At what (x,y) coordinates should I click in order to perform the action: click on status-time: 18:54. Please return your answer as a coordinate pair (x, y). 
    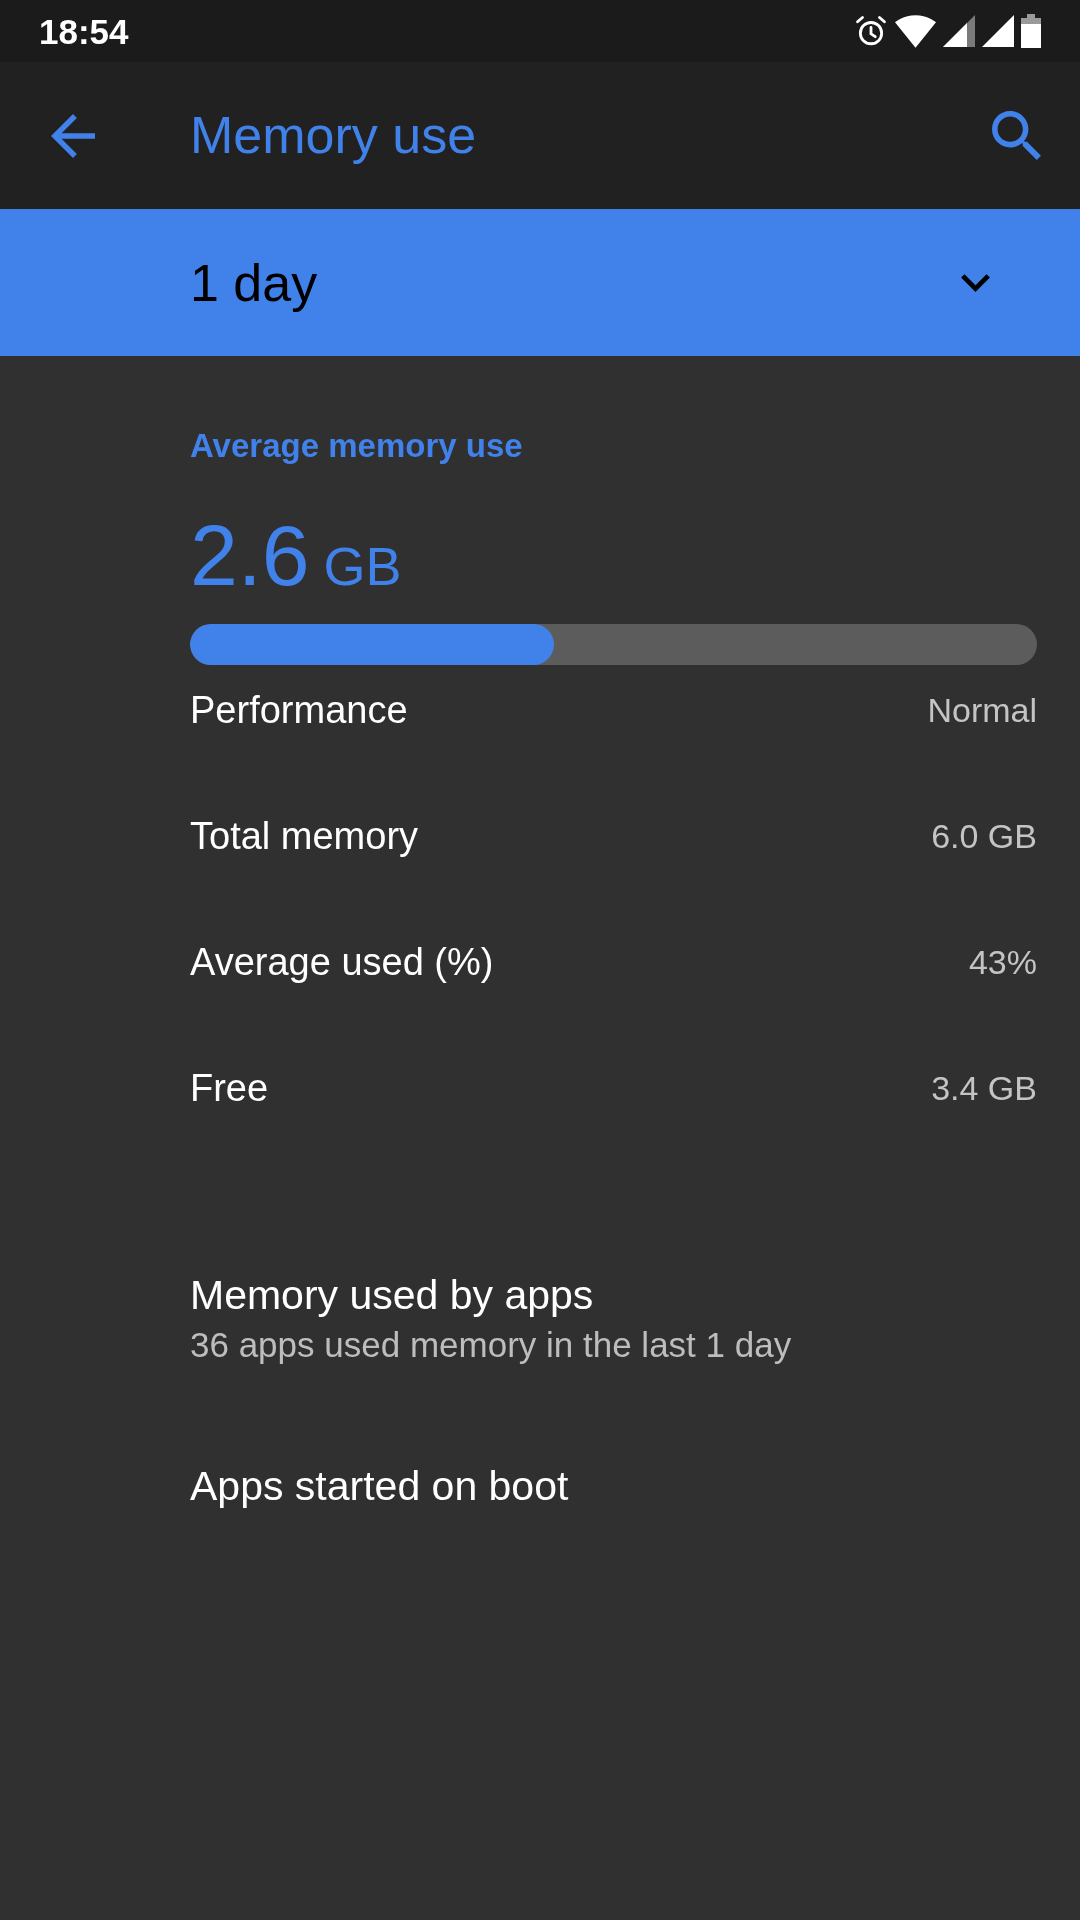
    Looking at the image, I should click on (84, 31).